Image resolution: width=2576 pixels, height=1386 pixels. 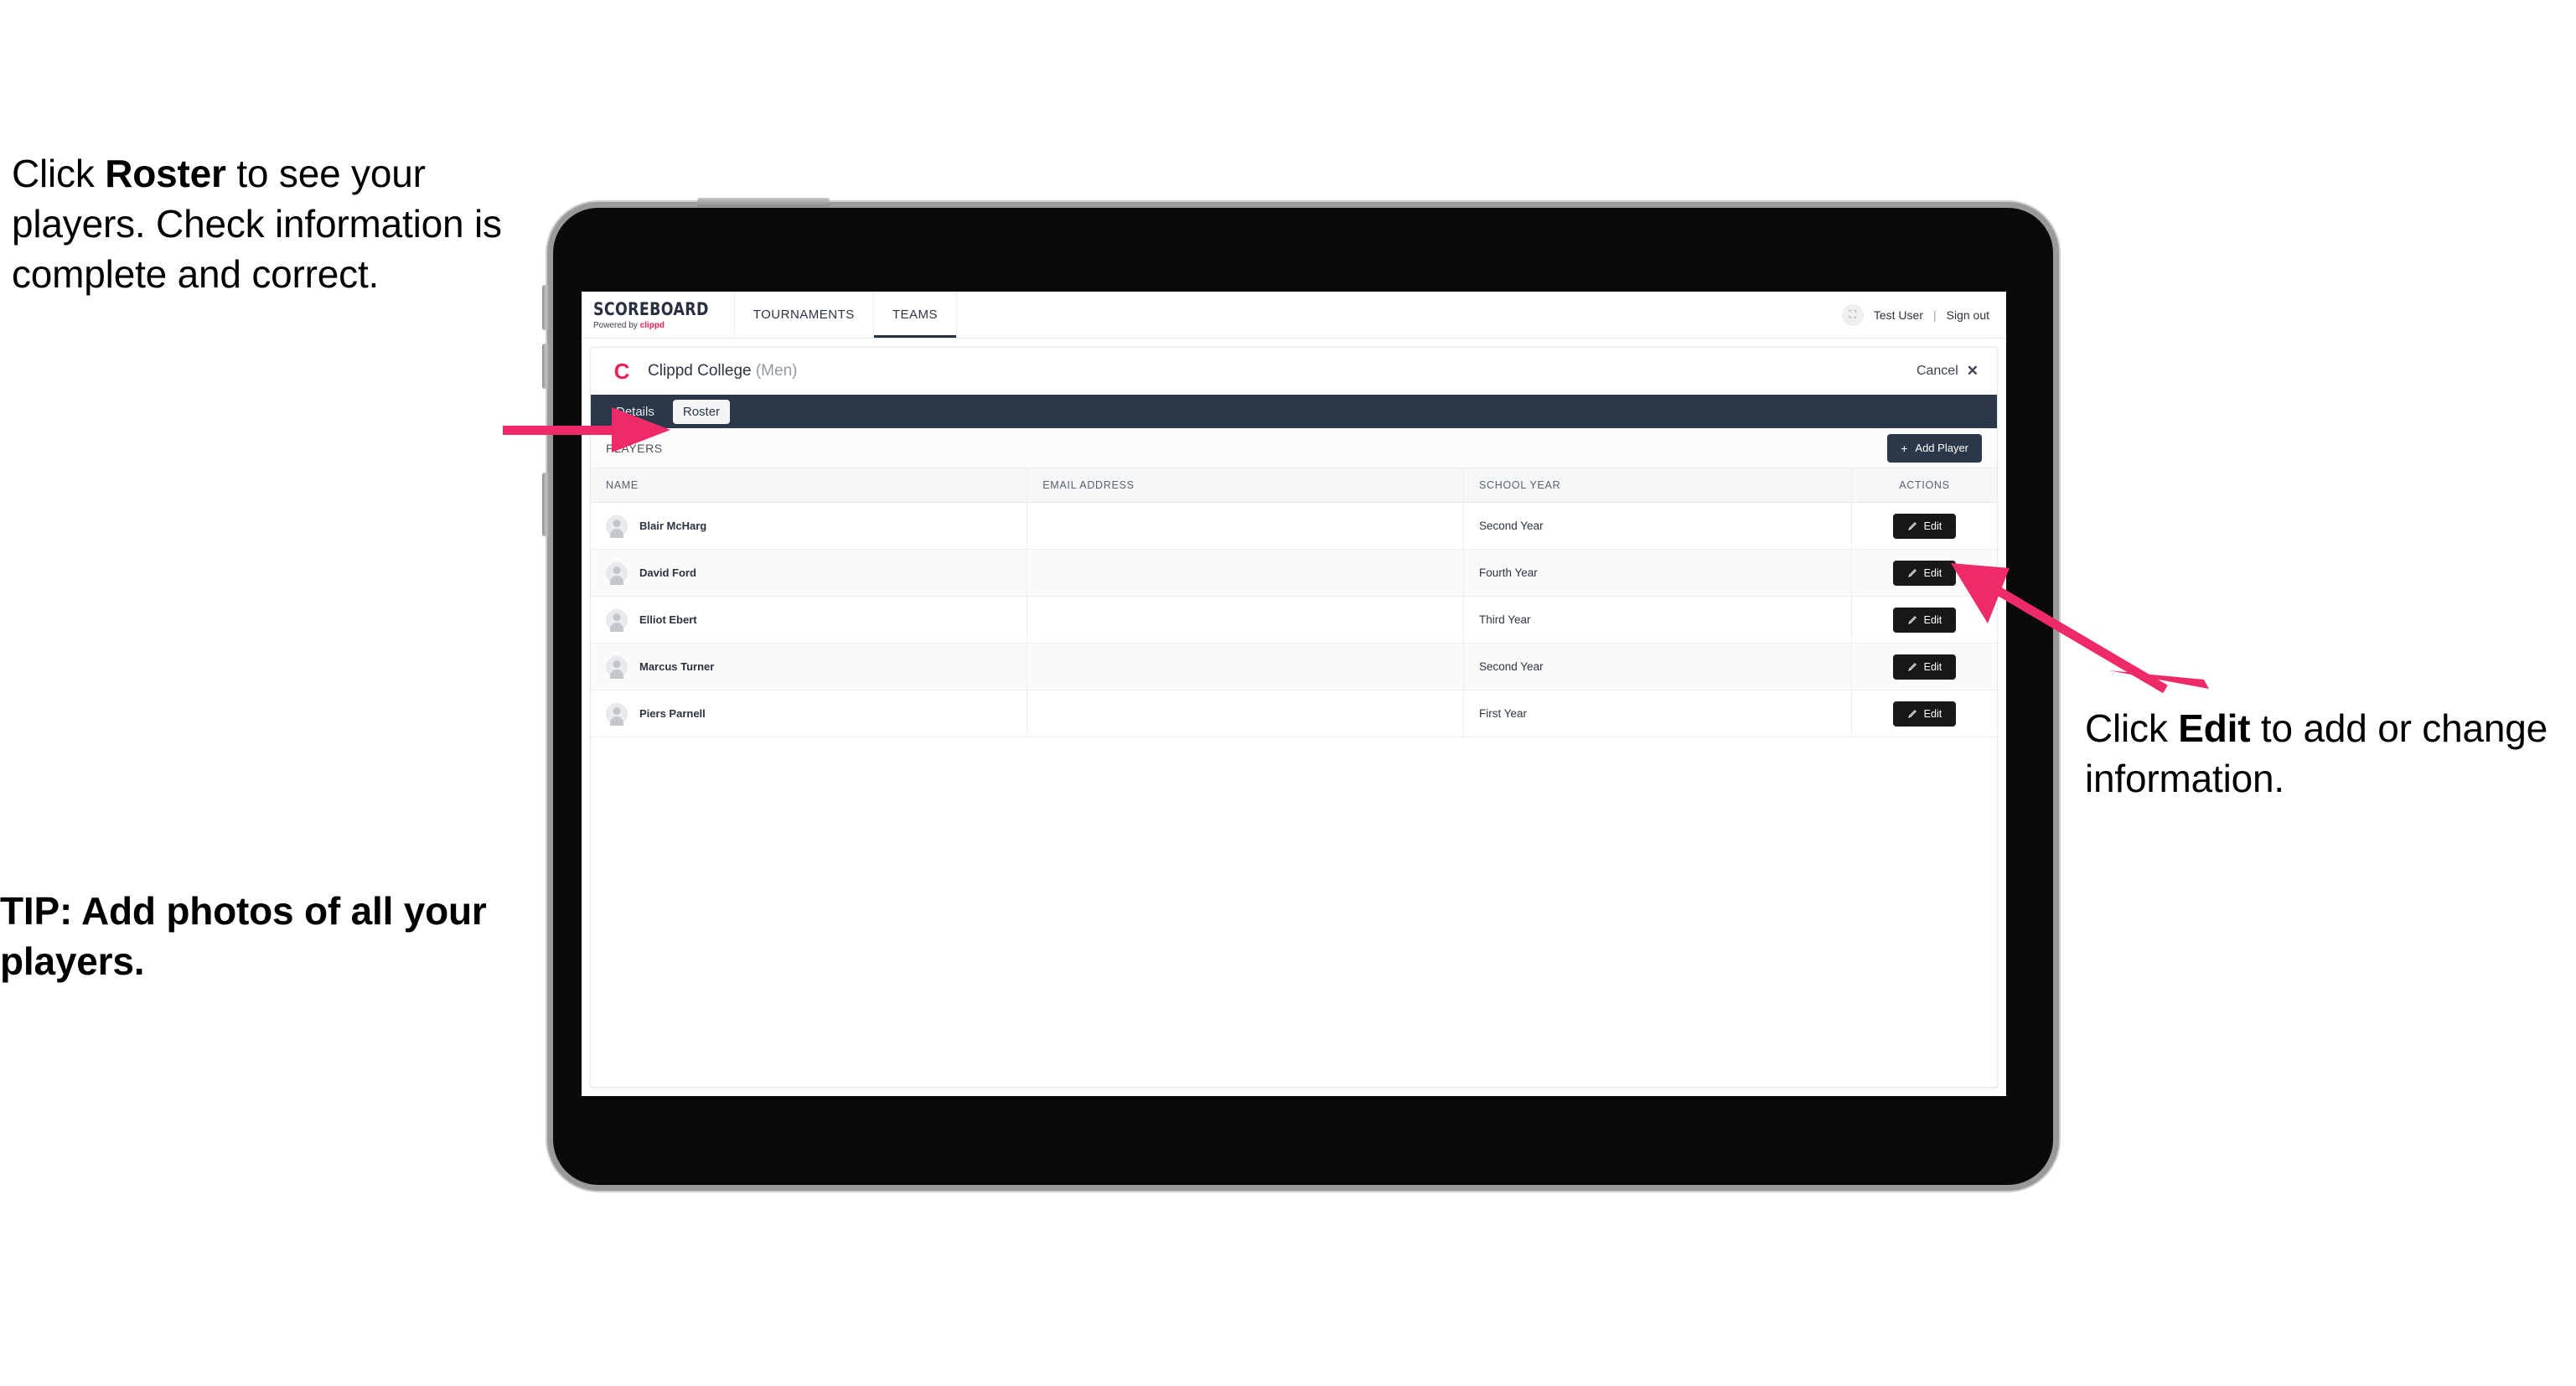 I want to click on roster-table-head: NAME EMAIL ADDRESS SCHOOL YEAR ACTIONS, so click(x=1294, y=485).